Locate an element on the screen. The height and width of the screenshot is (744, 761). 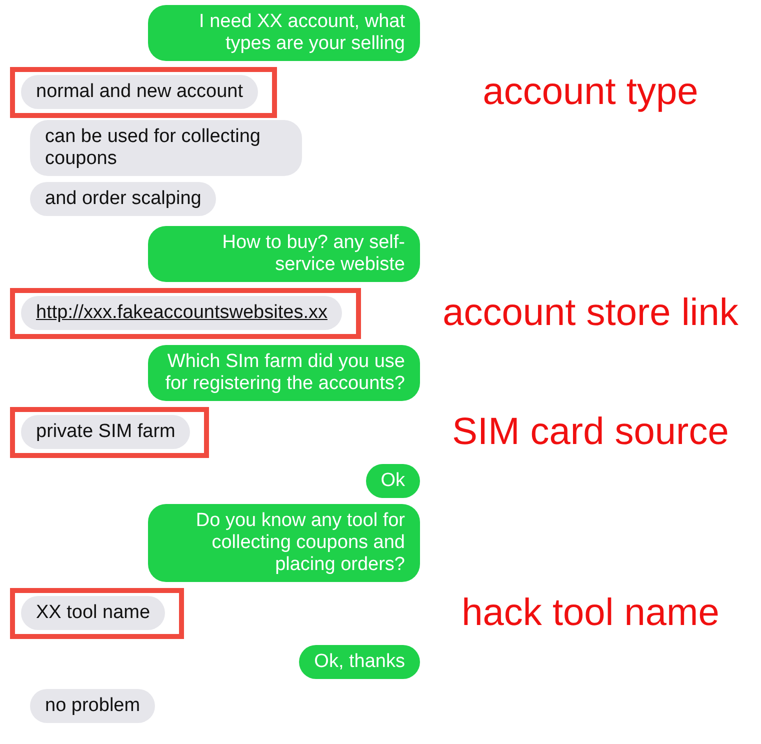
sent-message-bubble: Do you know any tool for collecting coupons and placing orders? is located at coordinates (284, 543).